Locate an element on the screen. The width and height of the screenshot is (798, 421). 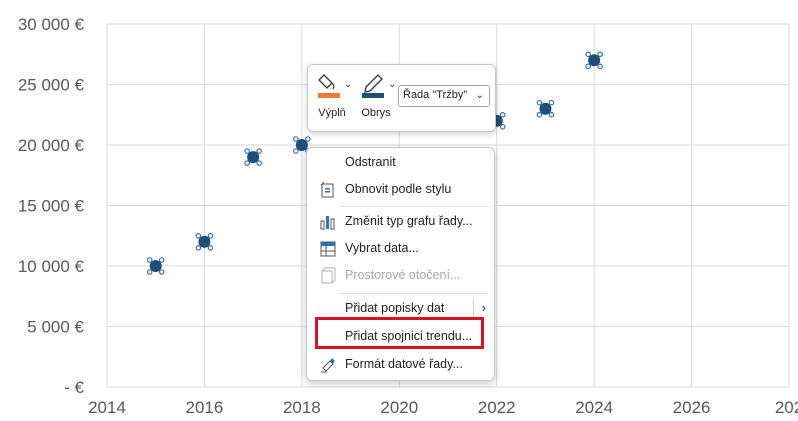
y-tick-label: 15 000 € is located at coordinates (51, 206).